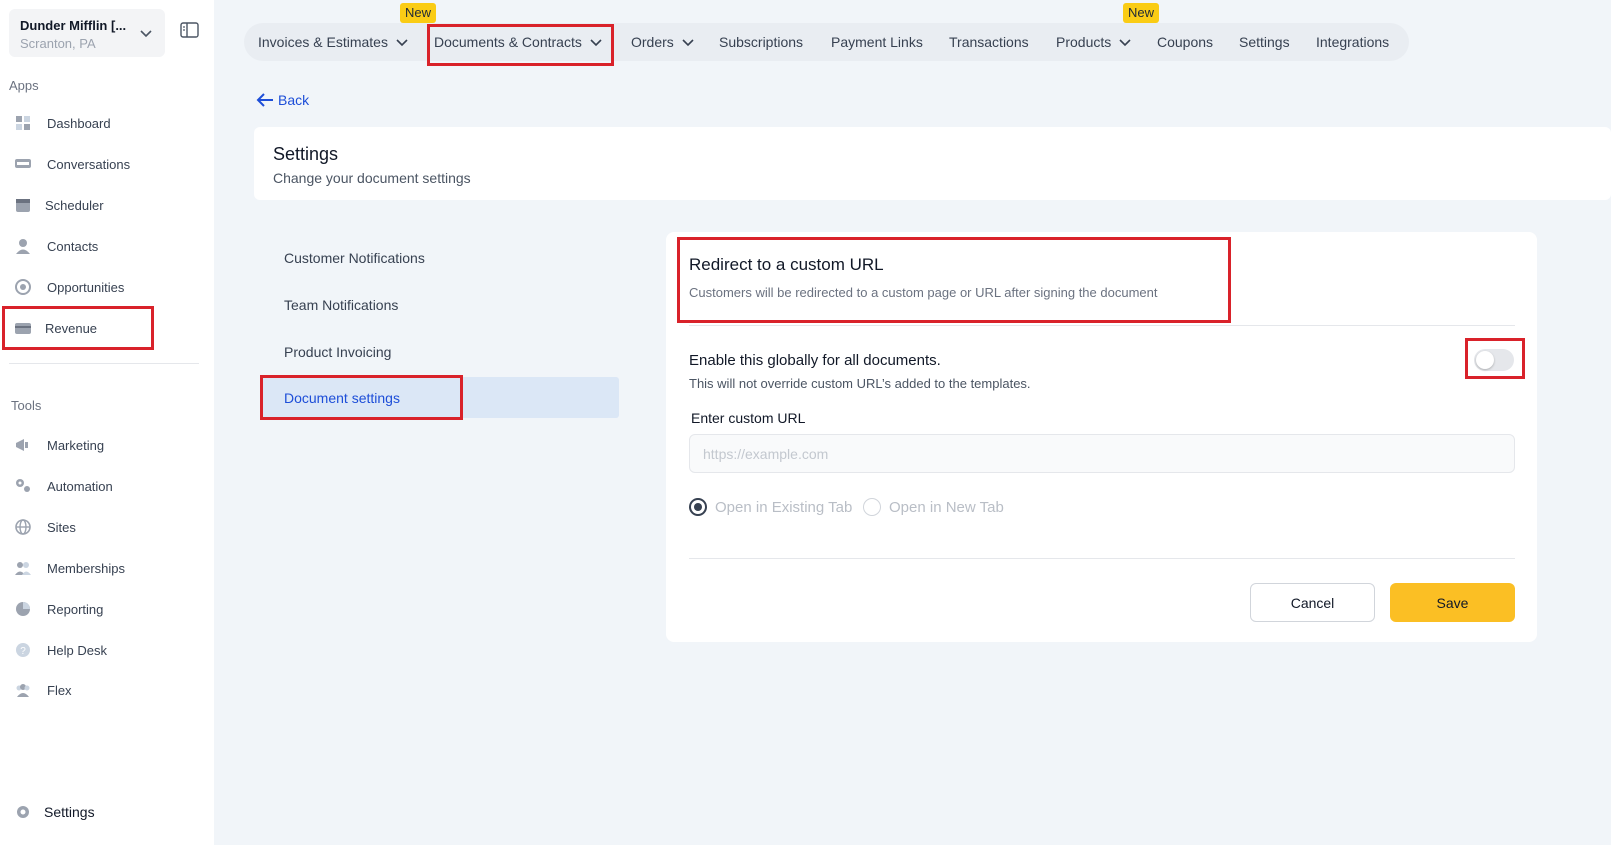  I want to click on sidebar-item-label: Opportunities, so click(86, 287).